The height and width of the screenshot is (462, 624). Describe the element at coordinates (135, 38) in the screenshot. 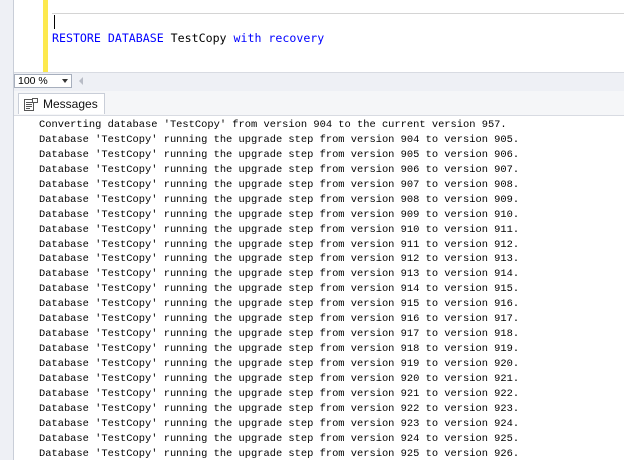

I see `sql-keyword: DATABASE` at that location.